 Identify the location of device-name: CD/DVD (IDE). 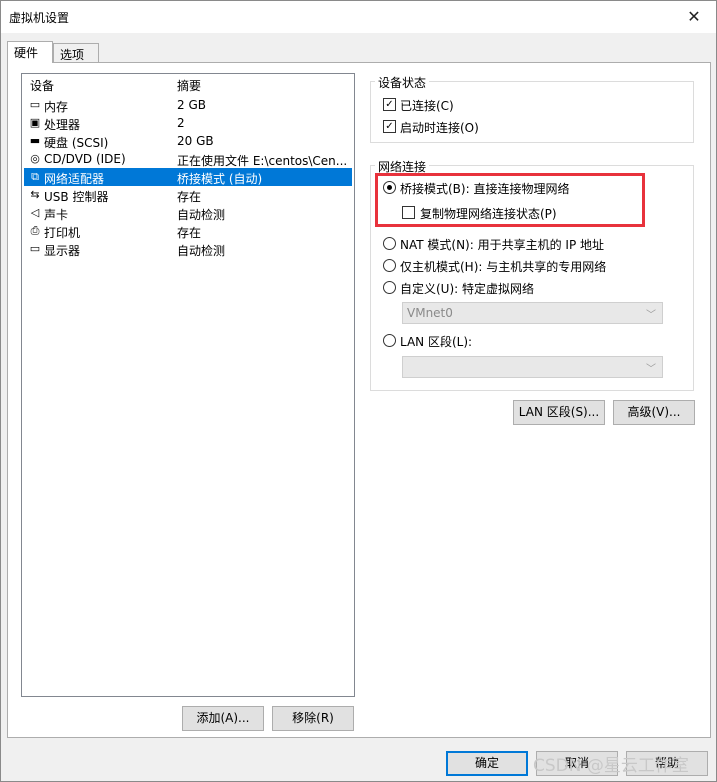
(85, 159).